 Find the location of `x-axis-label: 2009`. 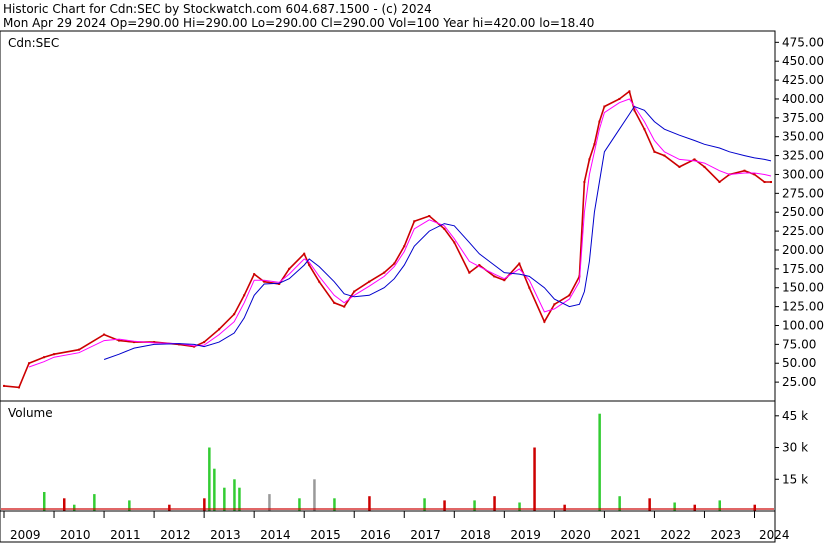

x-axis-label: 2009 is located at coordinates (25, 535).